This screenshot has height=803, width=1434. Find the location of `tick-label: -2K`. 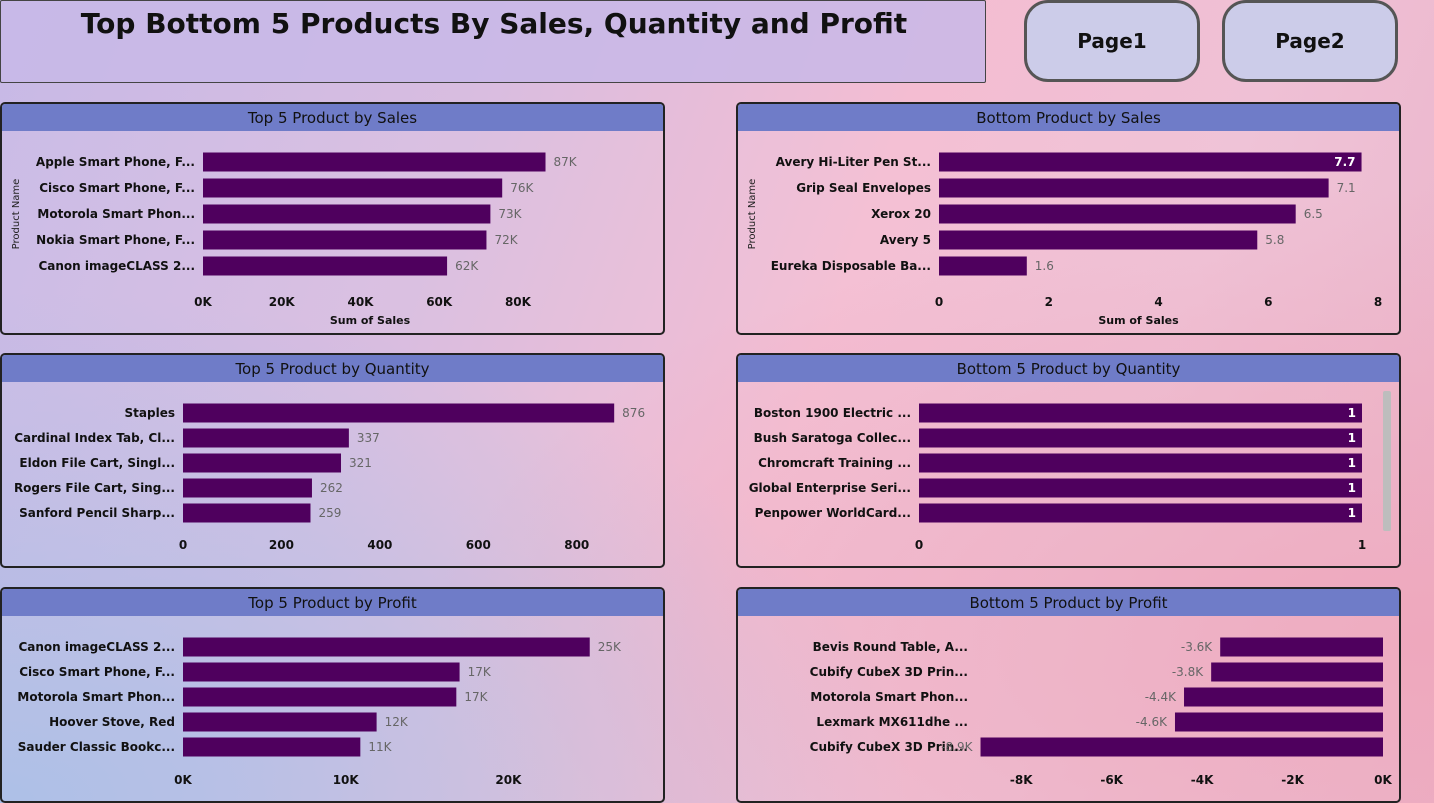

tick-label: -2K is located at coordinates (1292, 780).